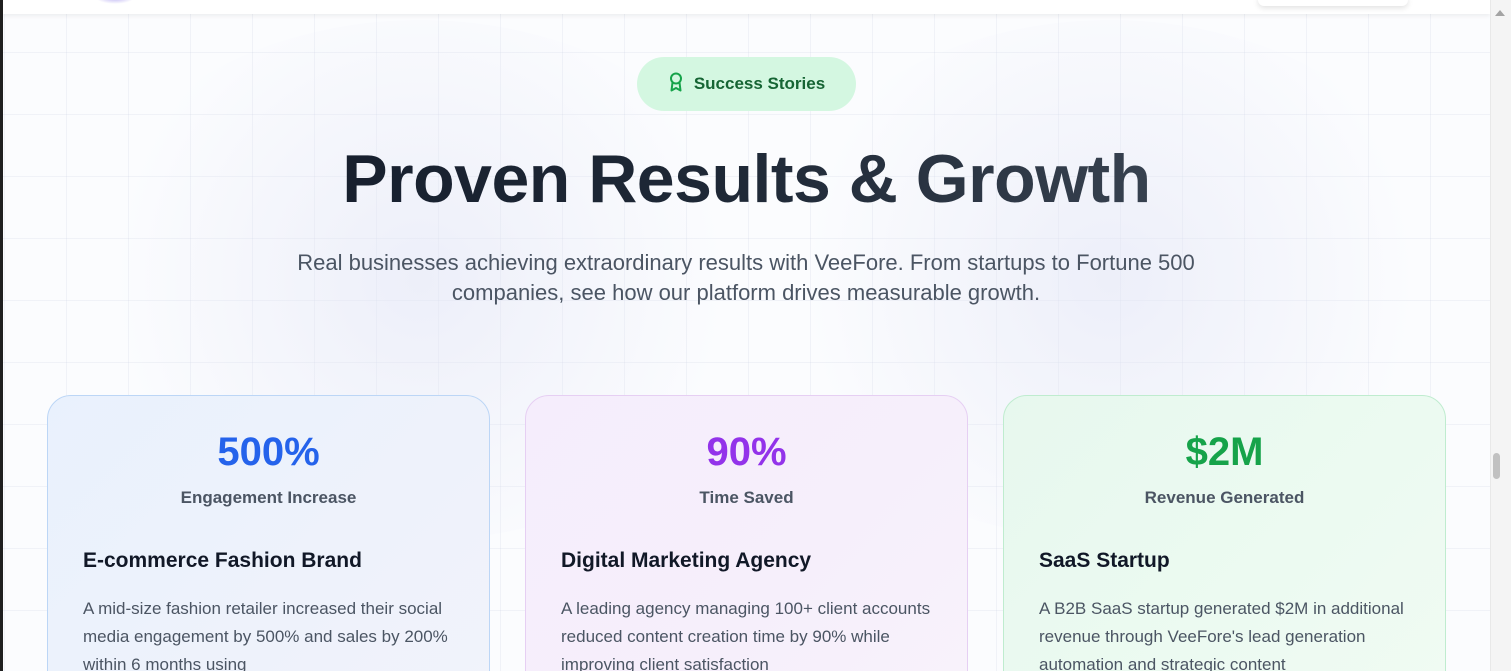  I want to click on award-icon, so click(676, 84).